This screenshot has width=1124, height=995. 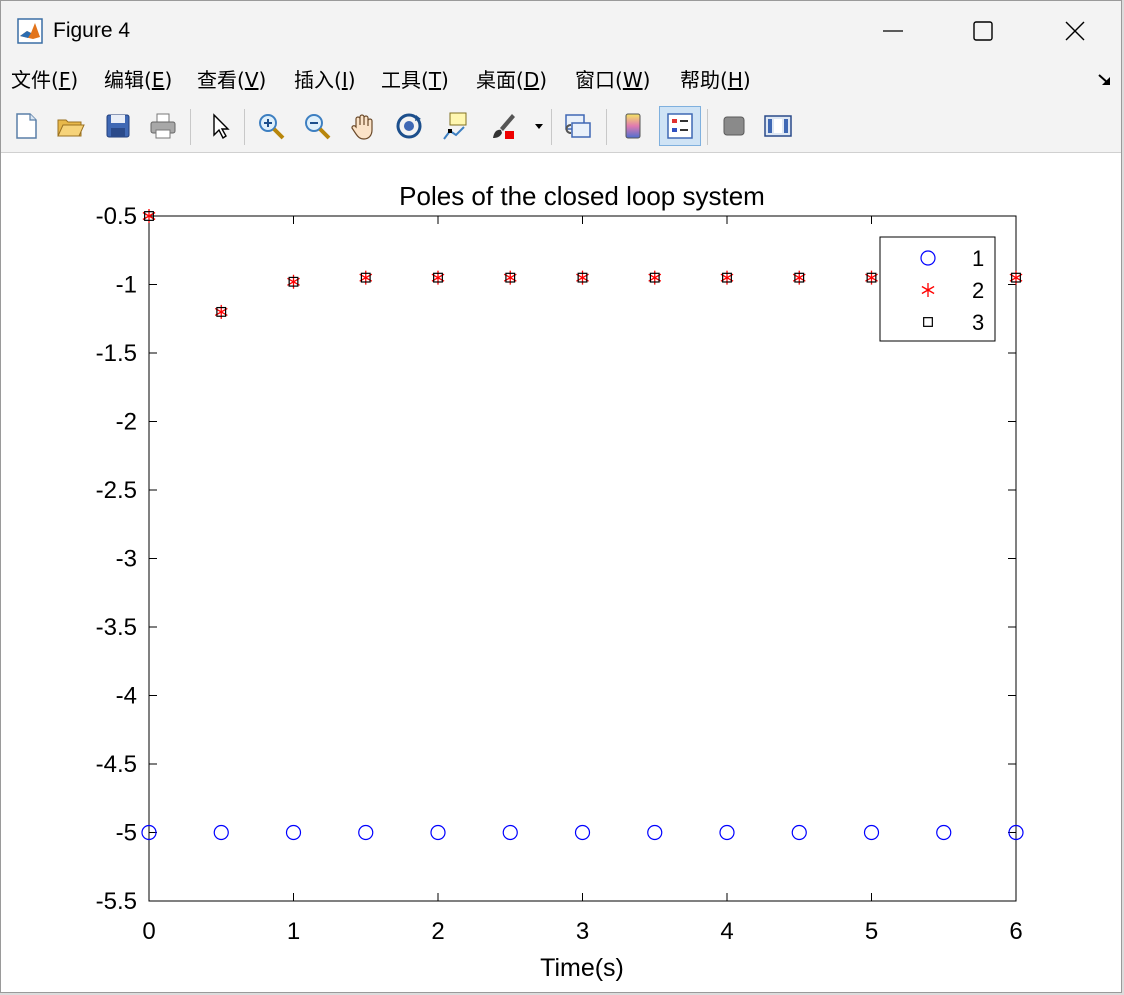 I want to click on close-button, so click(x=1075, y=31).